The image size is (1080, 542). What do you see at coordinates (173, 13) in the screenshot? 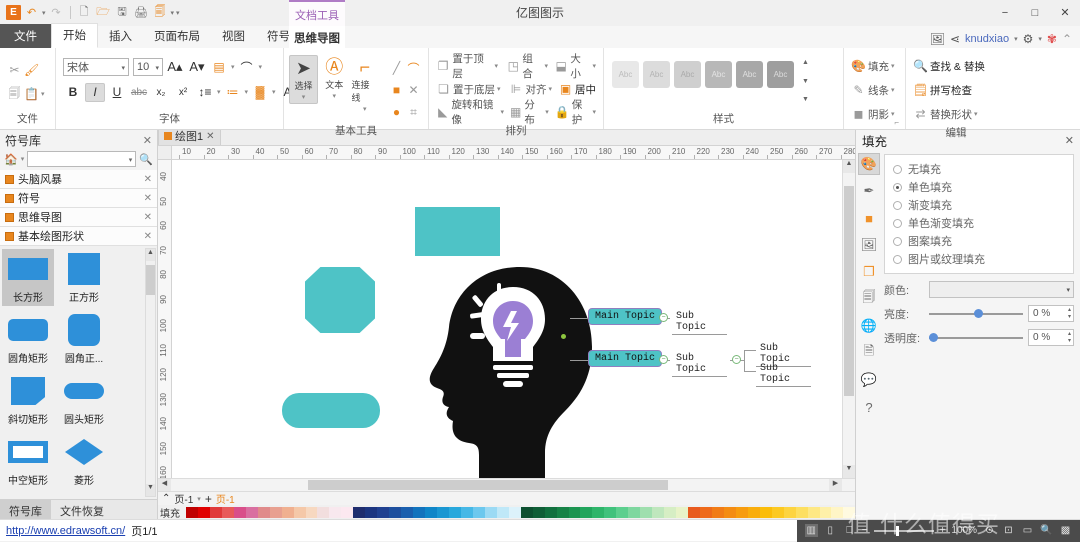
I see `export-dropdown-icon: ▾` at bounding box center [173, 13].